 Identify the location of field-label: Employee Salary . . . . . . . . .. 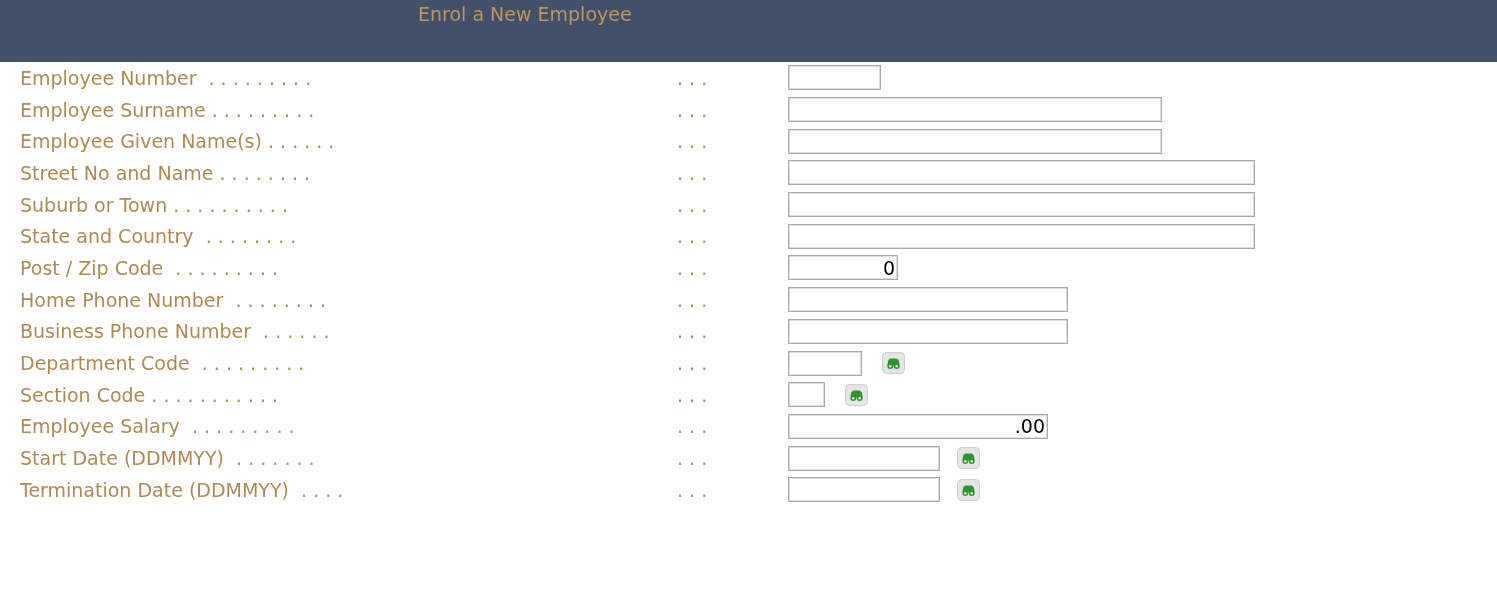
(158, 426).